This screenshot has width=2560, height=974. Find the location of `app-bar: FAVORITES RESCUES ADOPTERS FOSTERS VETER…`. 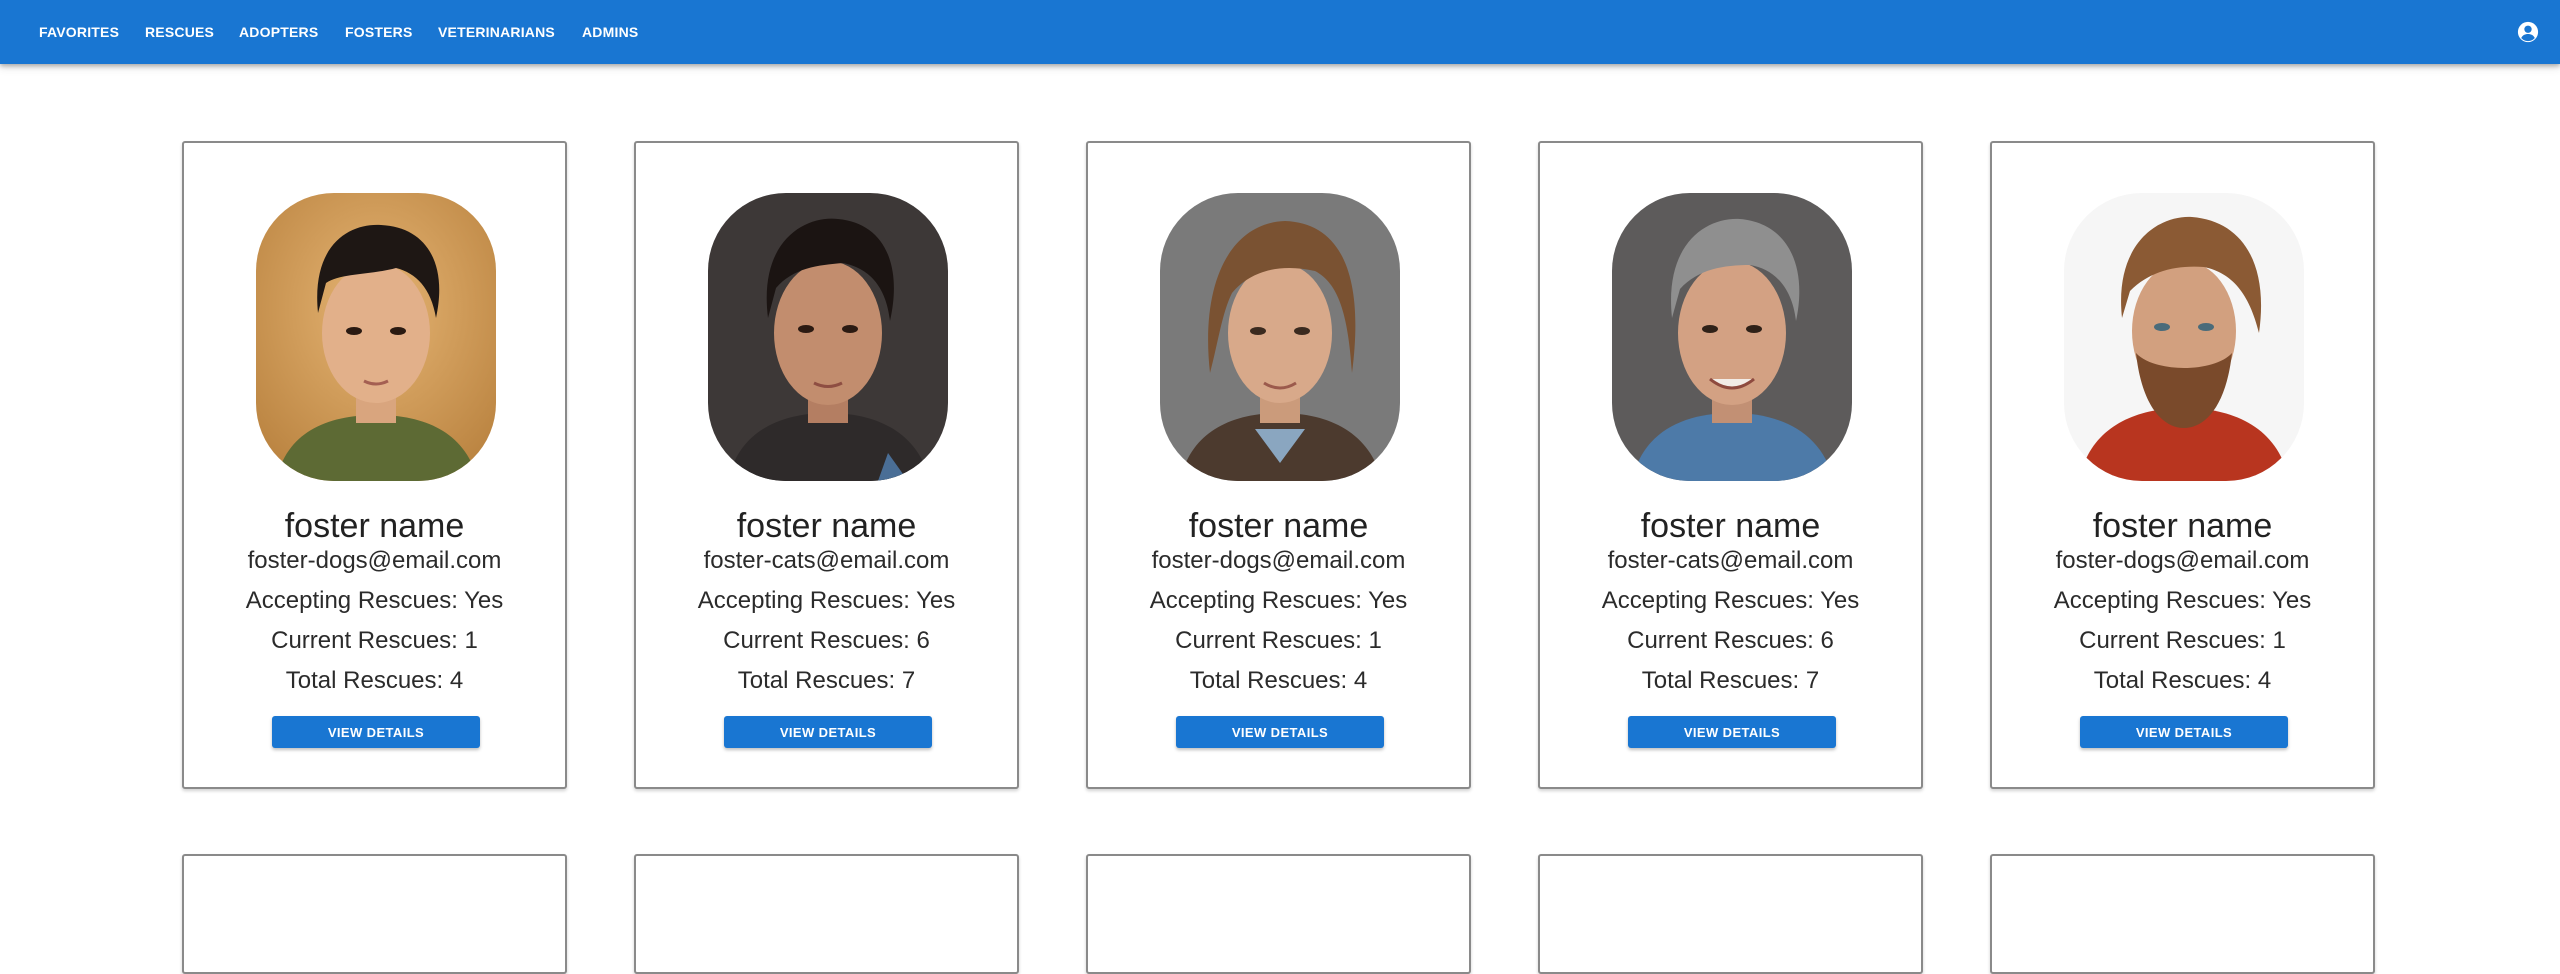

app-bar: FAVORITES RESCUES ADOPTERS FOSTERS VETER… is located at coordinates (1280, 32).